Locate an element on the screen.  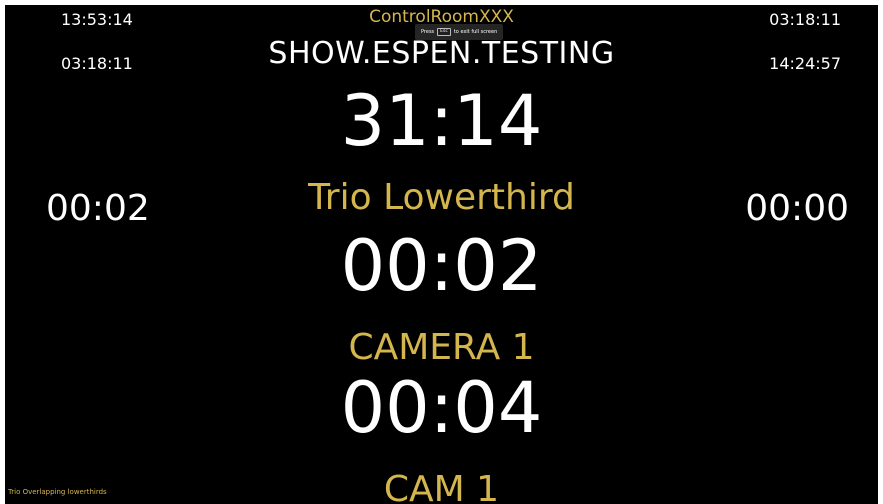
footer-rundown-name: Trio Overlapping lowerthirds is located at coordinates (57, 492).